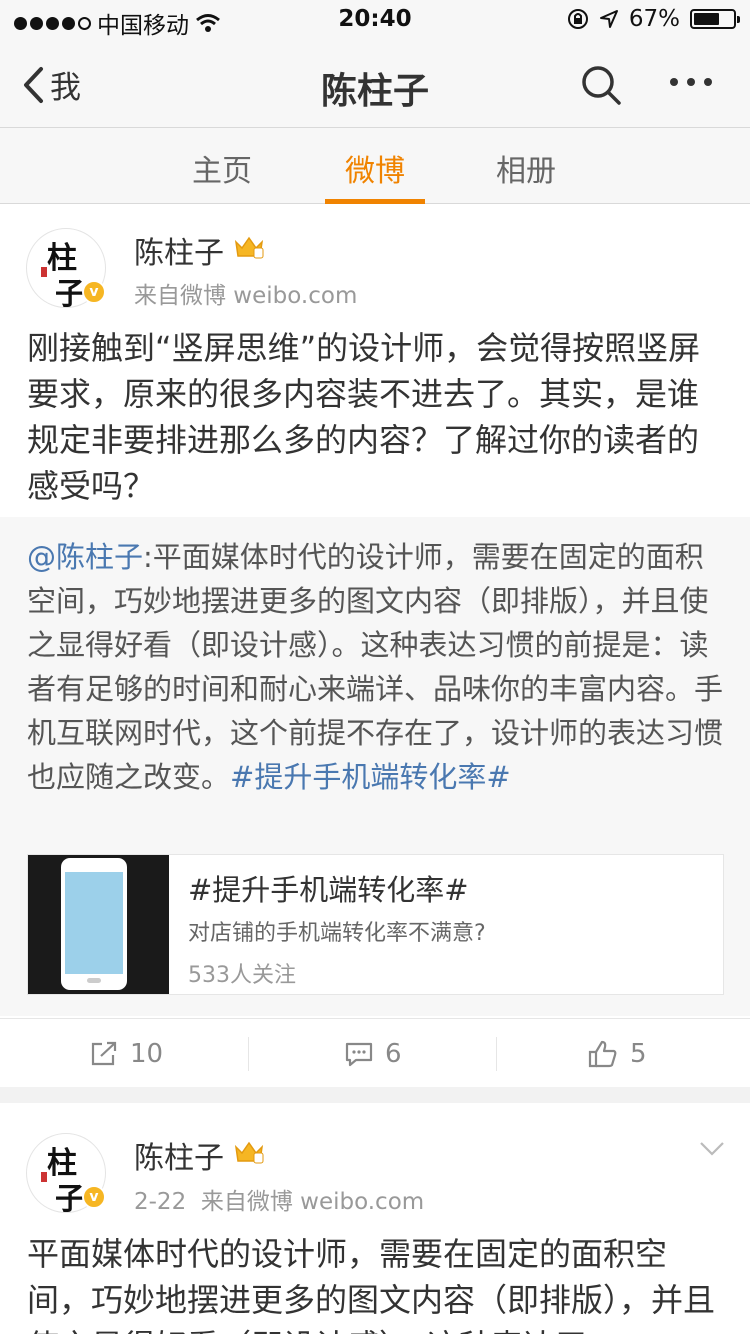 Image resolution: width=750 pixels, height=1334 pixels. Describe the element at coordinates (374, 91) in the screenshot. I see `page-title: 陈柱子` at that location.